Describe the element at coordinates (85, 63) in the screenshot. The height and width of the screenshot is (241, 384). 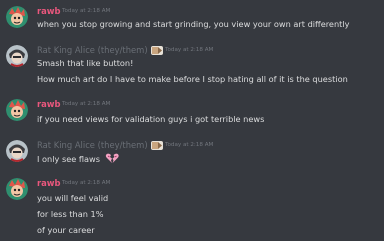
I see `message-text: Smash that like button!` at that location.